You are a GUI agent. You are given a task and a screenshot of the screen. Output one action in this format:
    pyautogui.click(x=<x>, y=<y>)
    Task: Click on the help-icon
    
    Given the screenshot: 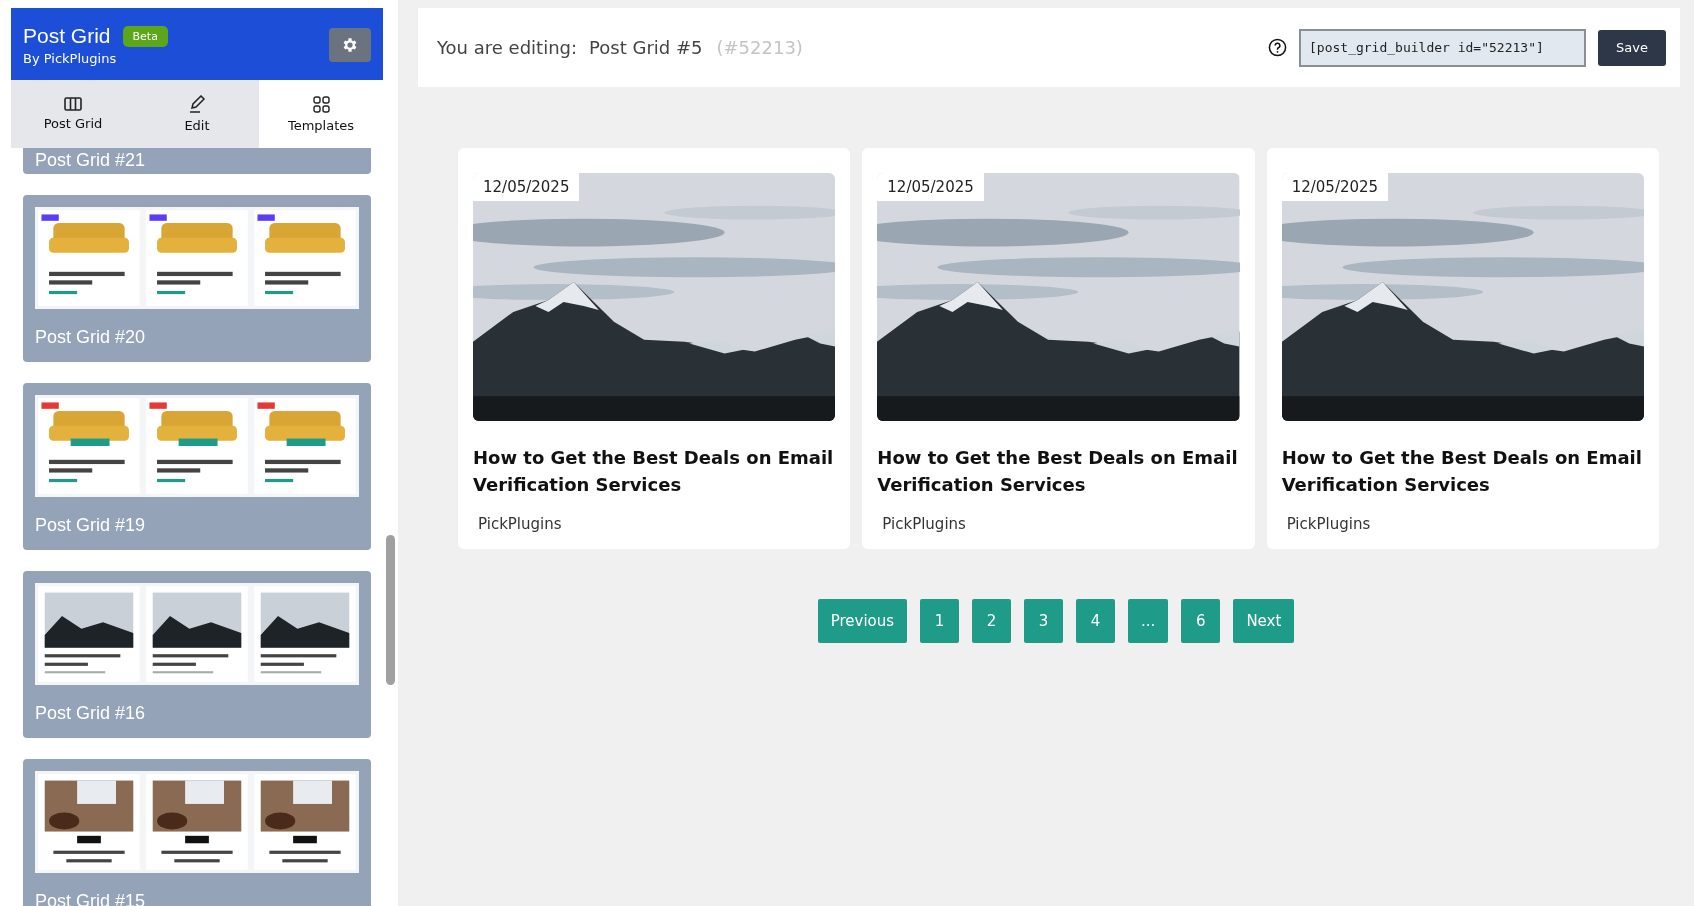 What is the action you would take?
    pyautogui.click(x=1277, y=47)
    